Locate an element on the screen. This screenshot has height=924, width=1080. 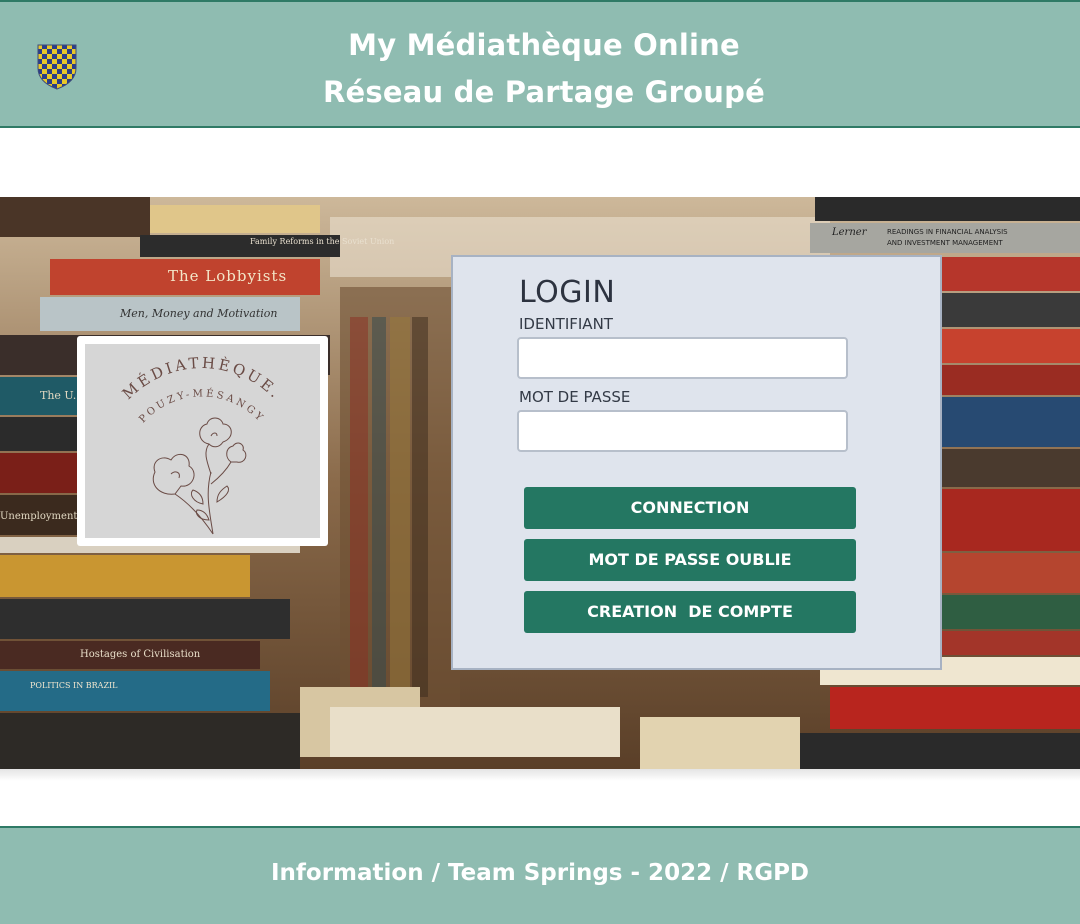
library-logo: MÉDIATHÈQUE. POUZY-MÉSANGY is located at coordinates (202, 441).